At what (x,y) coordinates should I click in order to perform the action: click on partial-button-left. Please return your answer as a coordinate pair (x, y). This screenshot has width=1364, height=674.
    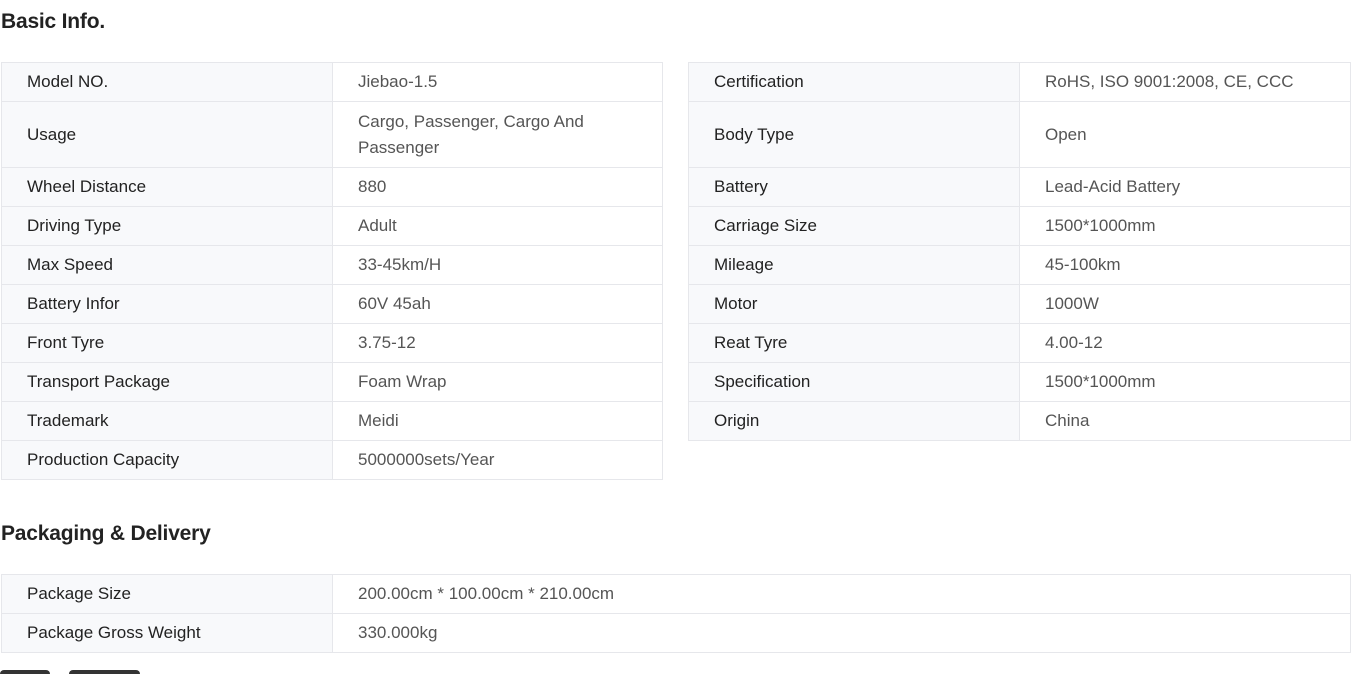
    Looking at the image, I should click on (25, 672).